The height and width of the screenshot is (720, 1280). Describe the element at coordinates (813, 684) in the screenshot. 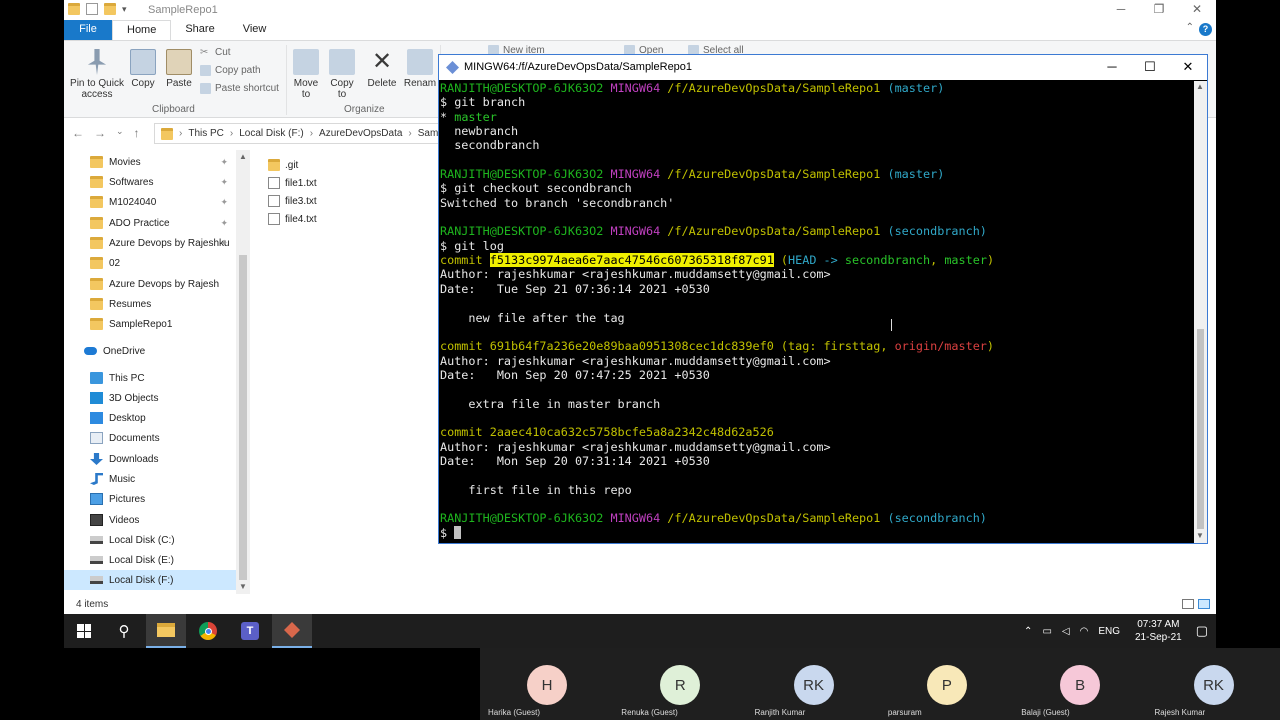

I see `participant-tile: RK Ranjith Kumar` at that location.